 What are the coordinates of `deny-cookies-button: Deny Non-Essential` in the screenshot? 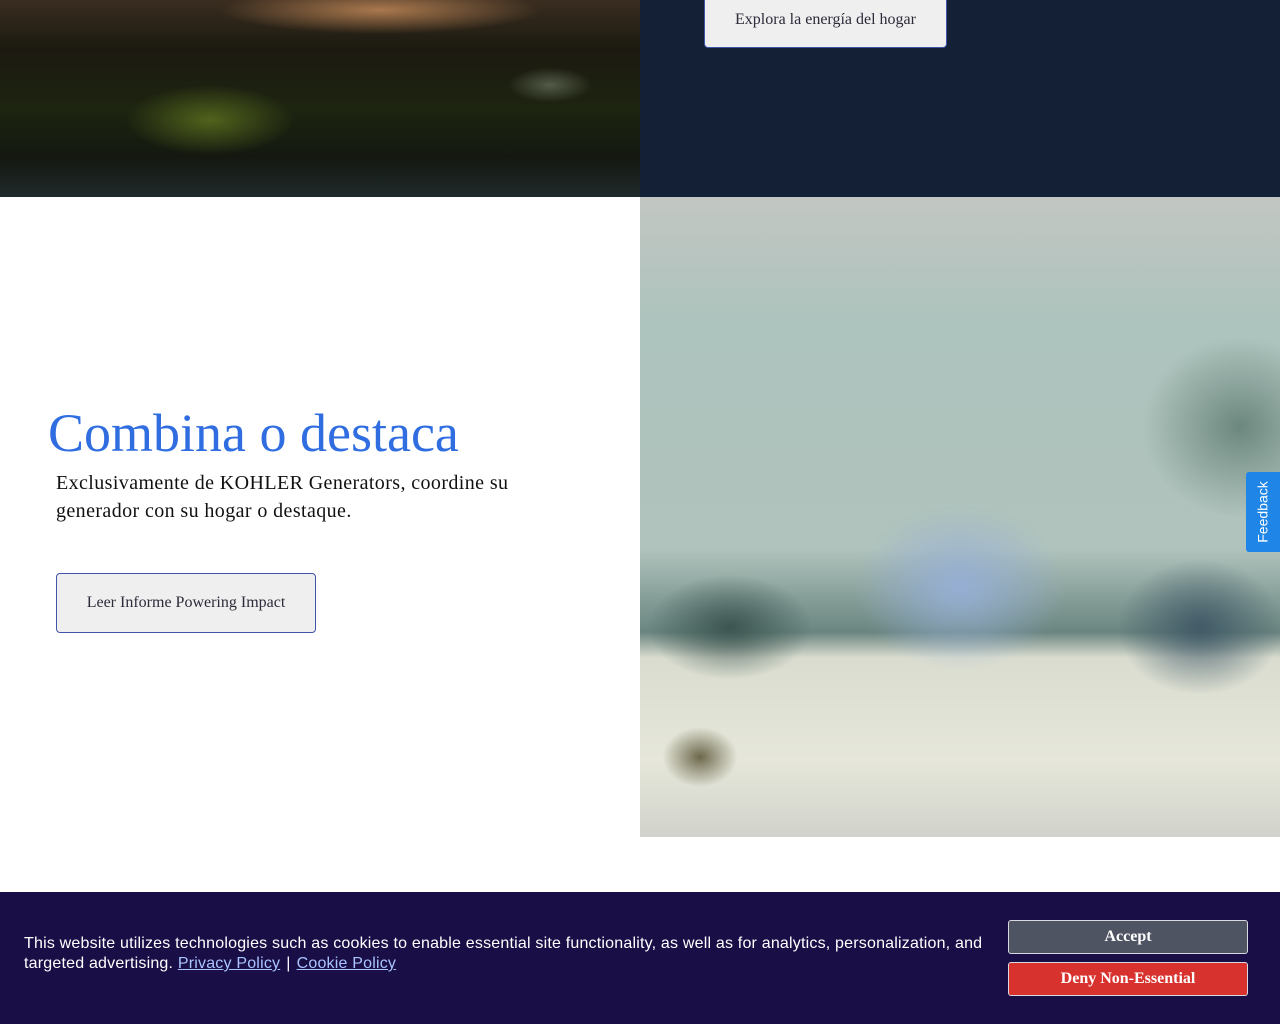 It's located at (1128, 979).